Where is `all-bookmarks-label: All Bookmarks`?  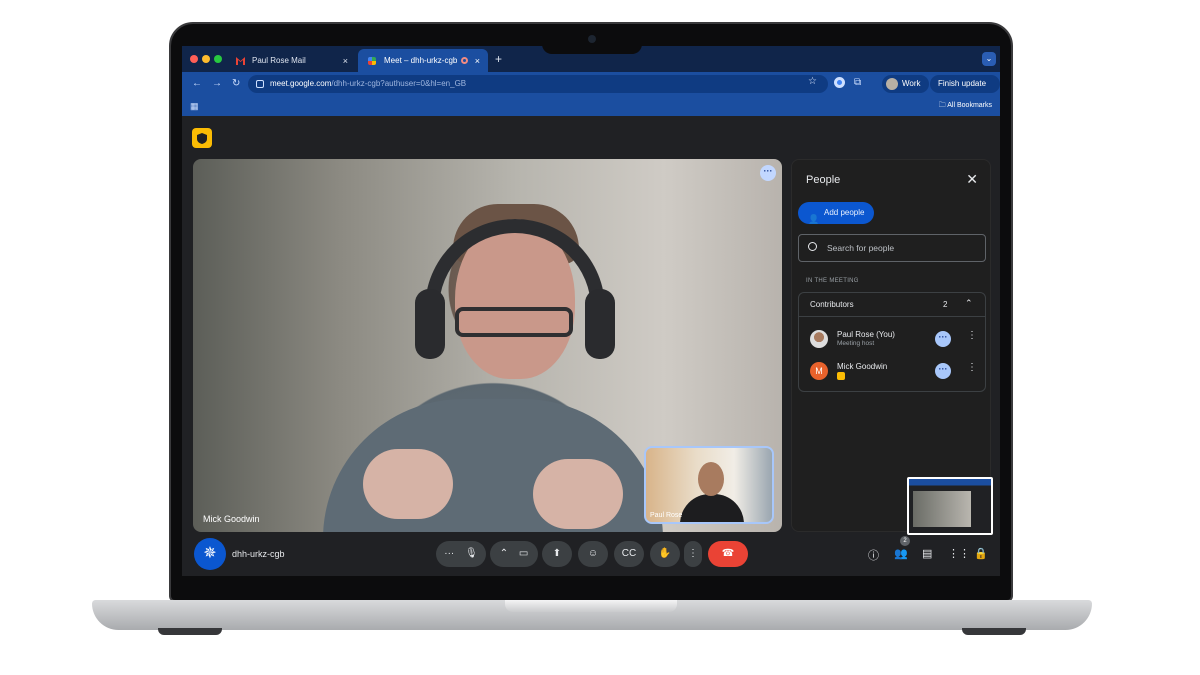
all-bookmarks-label: All Bookmarks is located at coordinates (969, 105).